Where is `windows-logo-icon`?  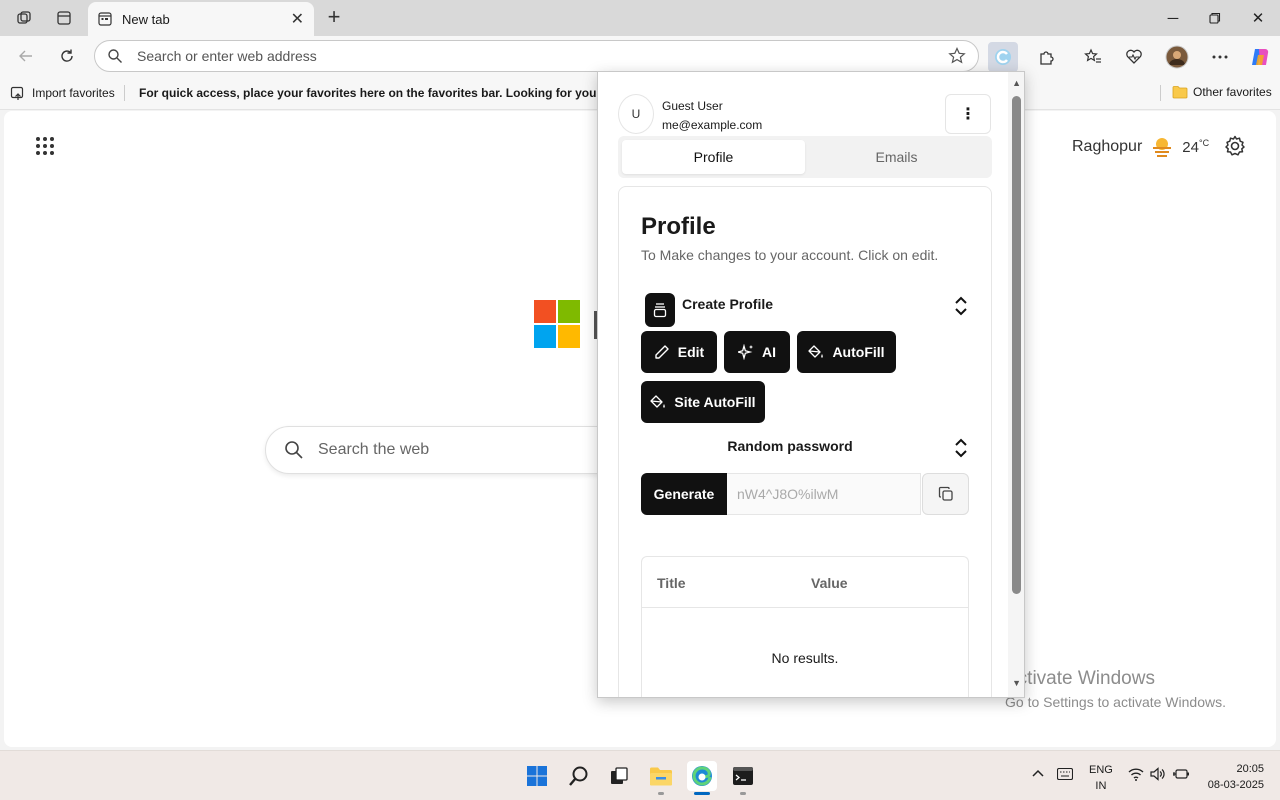 windows-logo-icon is located at coordinates (537, 776).